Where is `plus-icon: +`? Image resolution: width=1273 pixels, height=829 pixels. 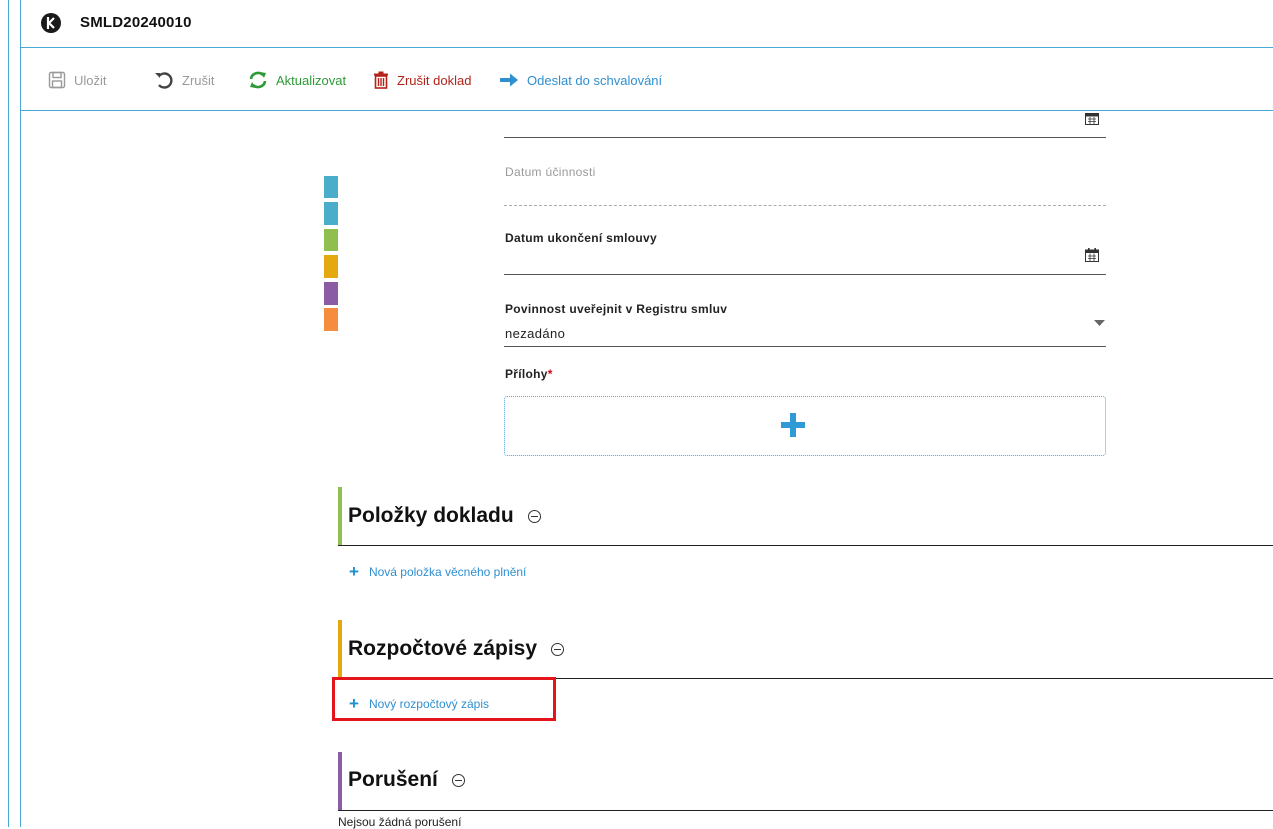 plus-icon: + is located at coordinates (354, 571).